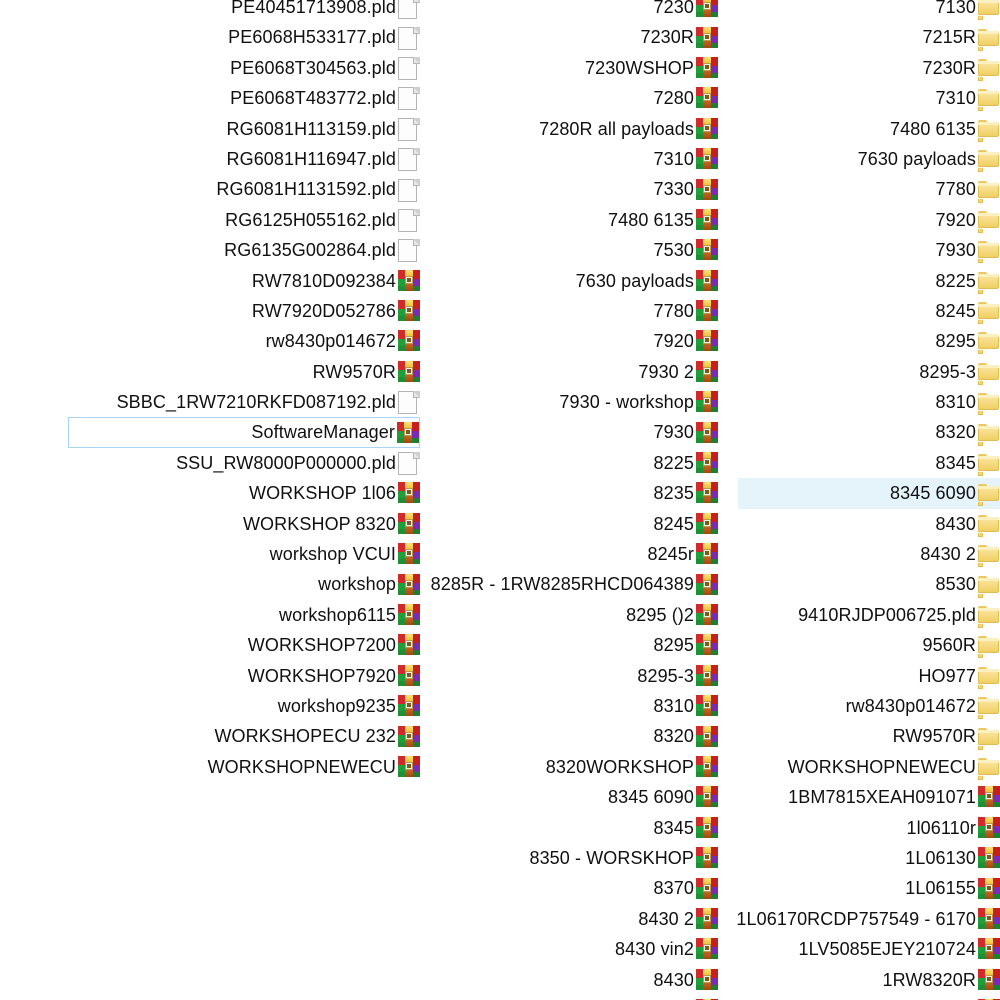 The width and height of the screenshot is (1000, 1000). I want to click on file-list-item: RW7920D052786, so click(210, 311).